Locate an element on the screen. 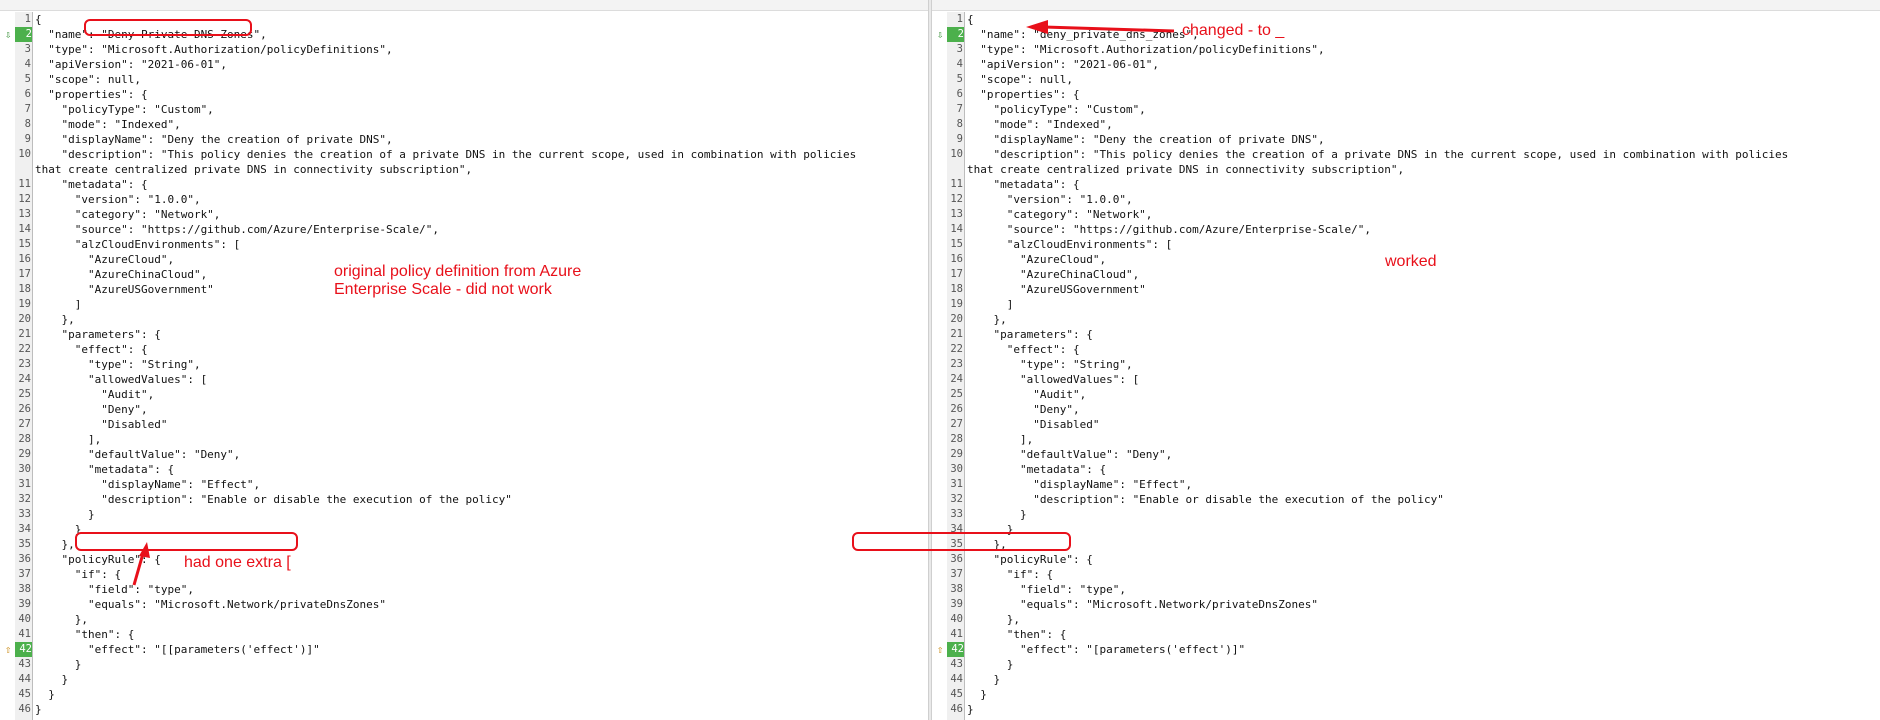  left-effect-highlight-box is located at coordinates (186, 541).